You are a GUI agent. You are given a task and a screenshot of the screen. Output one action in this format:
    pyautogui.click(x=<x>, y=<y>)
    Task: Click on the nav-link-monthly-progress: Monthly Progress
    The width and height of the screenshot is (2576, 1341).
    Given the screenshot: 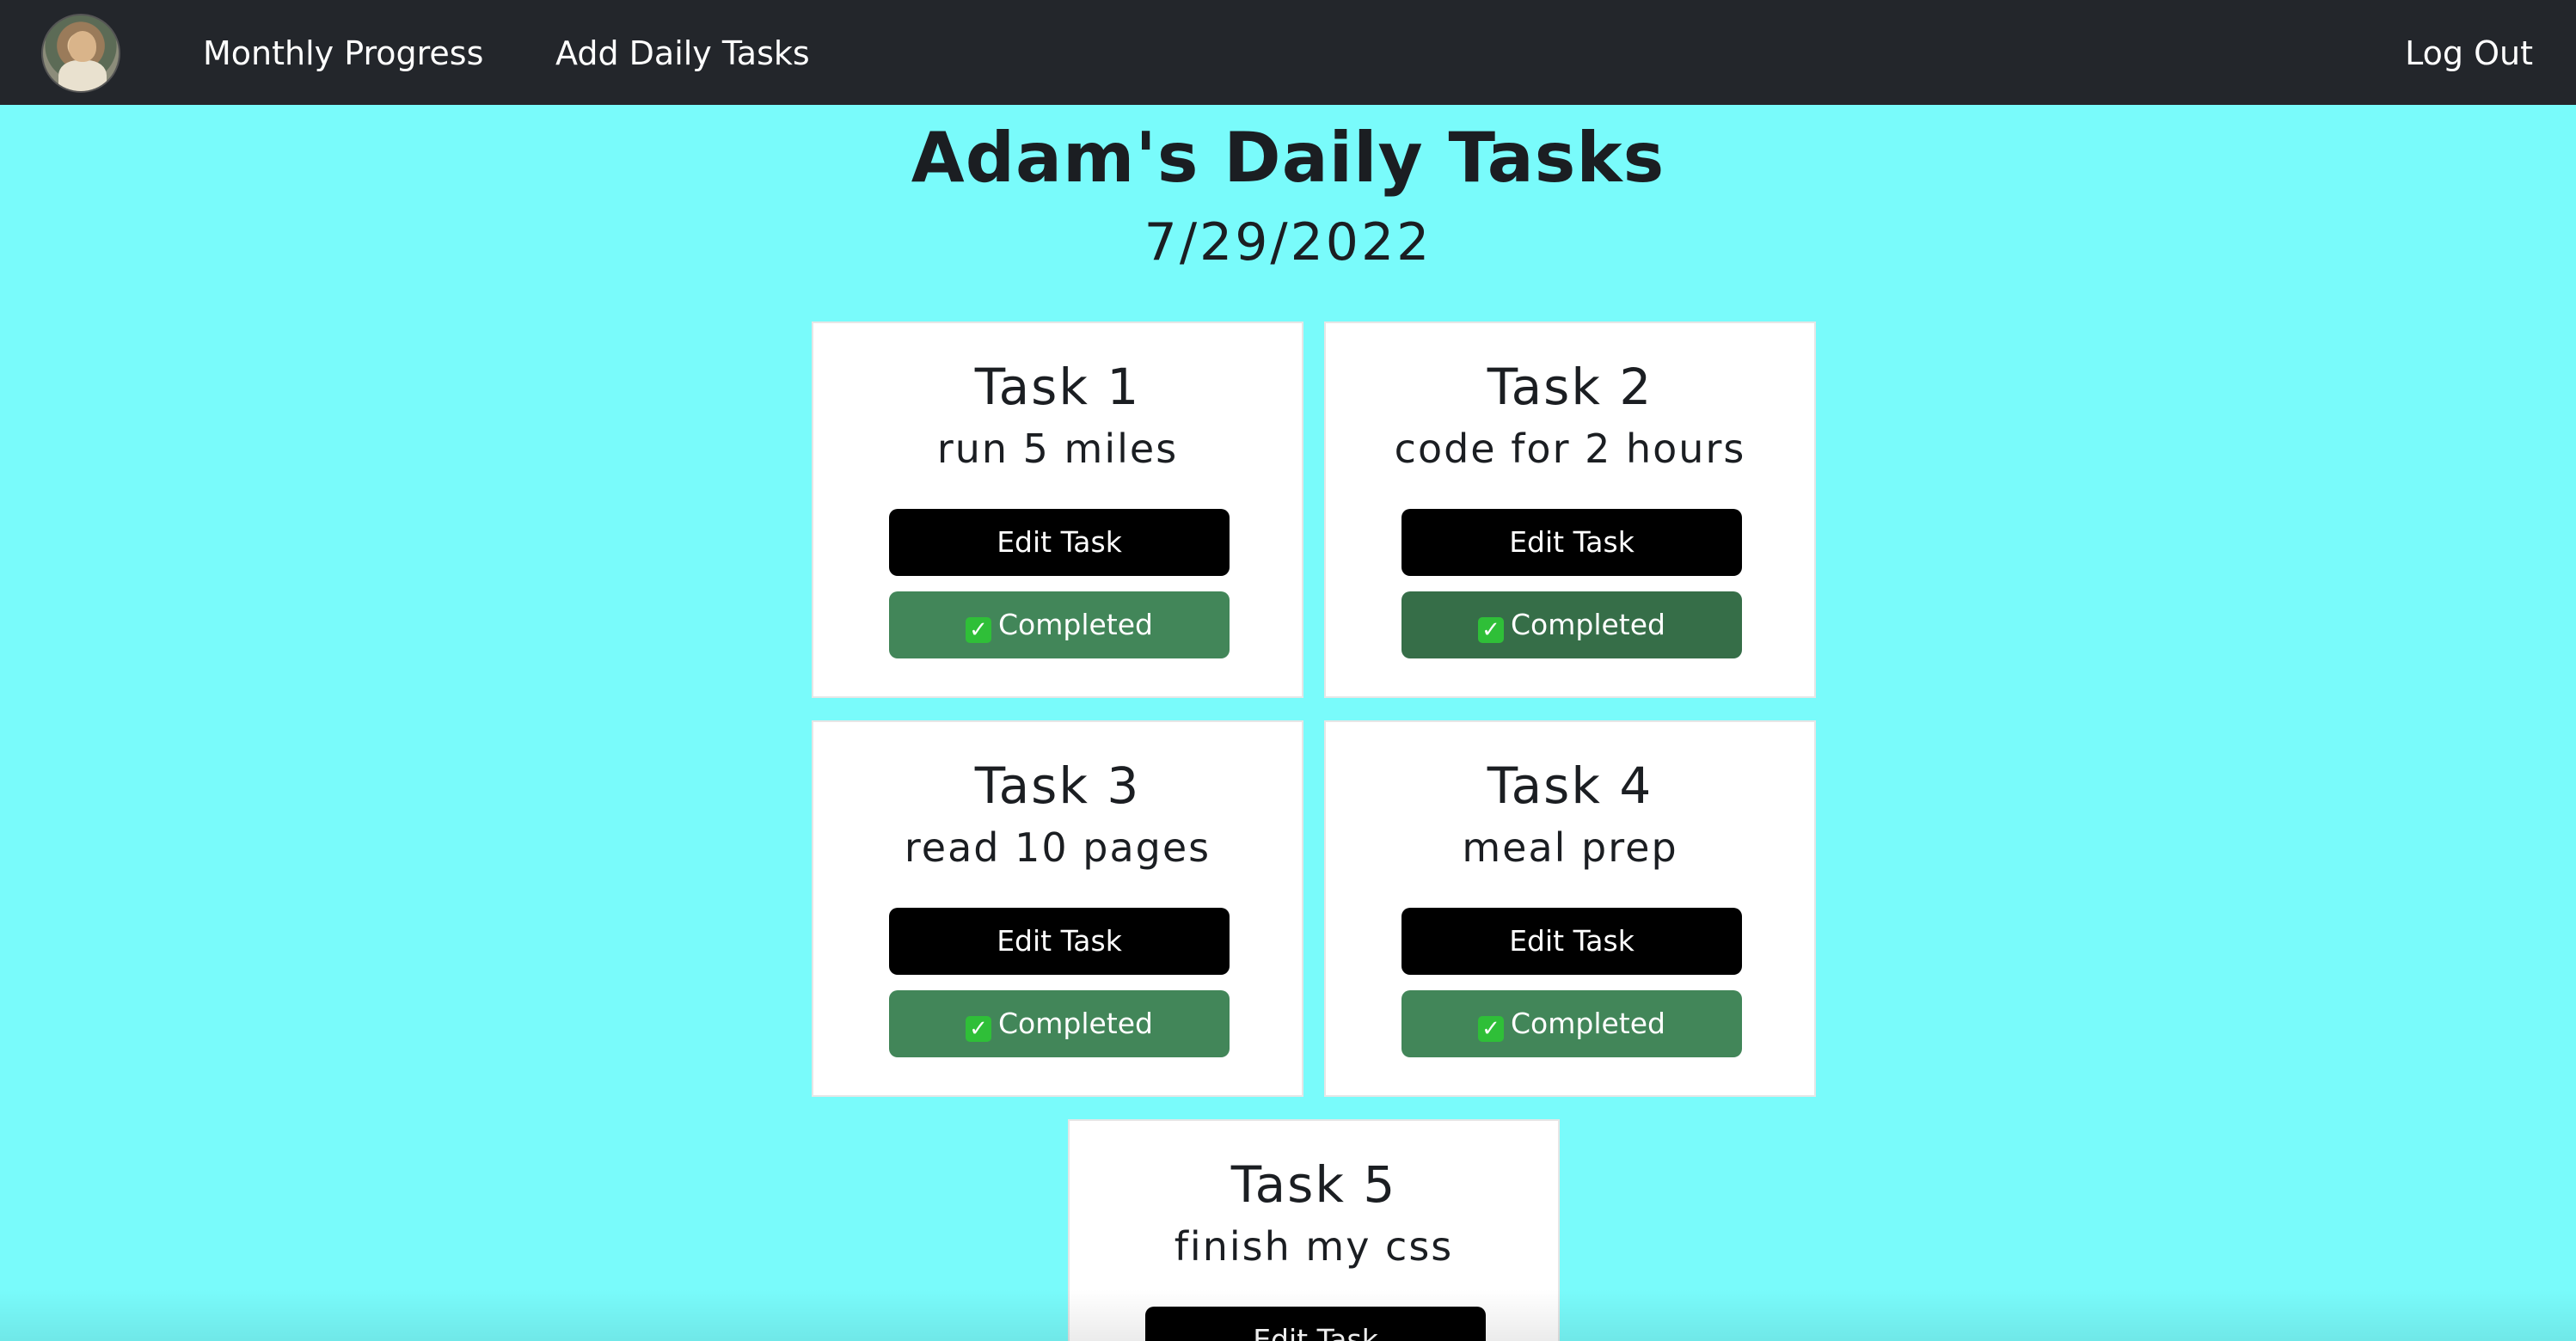 What is the action you would take?
    pyautogui.click(x=343, y=53)
    